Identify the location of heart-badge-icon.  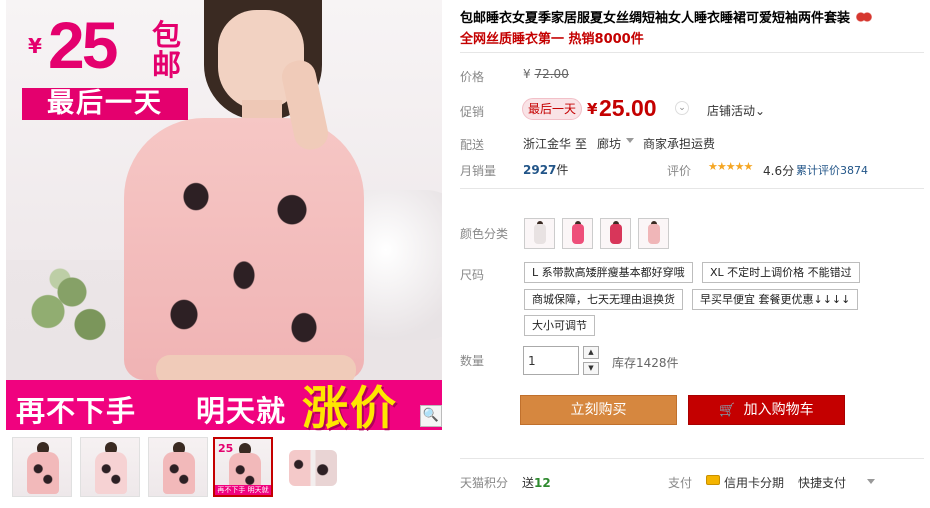
(864, 17).